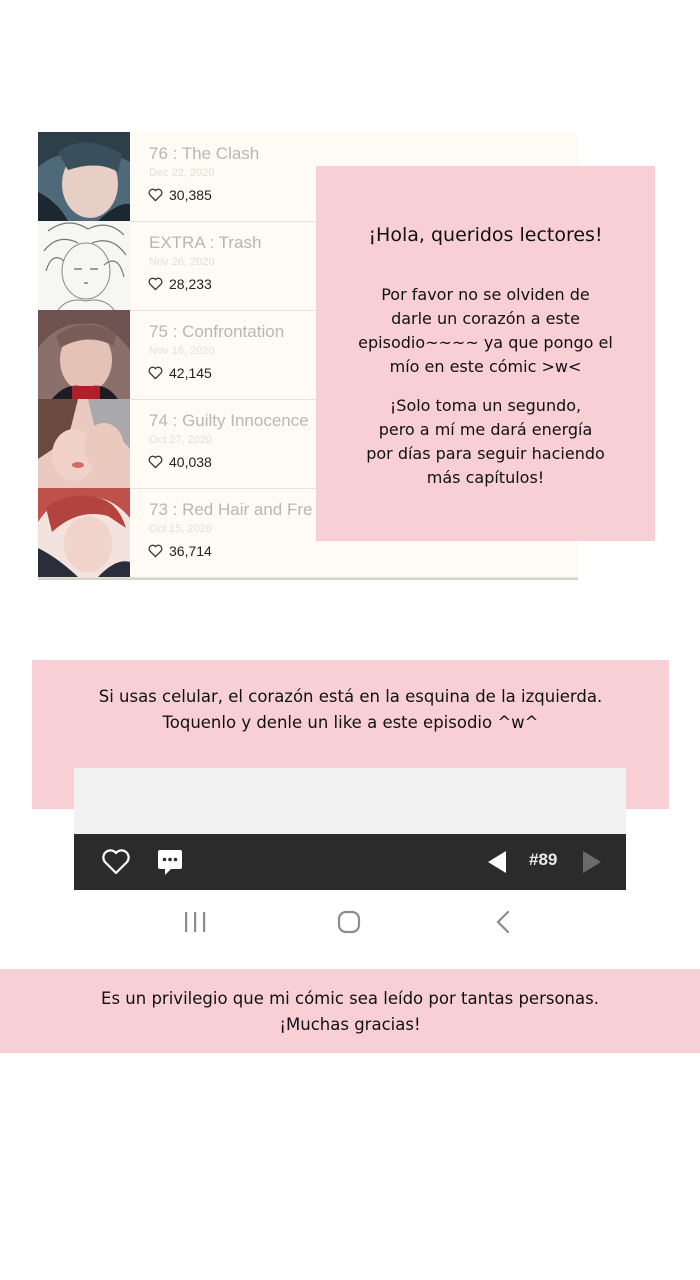  Describe the element at coordinates (485, 405) in the screenshot. I see `info-line: ¡Solo toma un segundo,` at that location.